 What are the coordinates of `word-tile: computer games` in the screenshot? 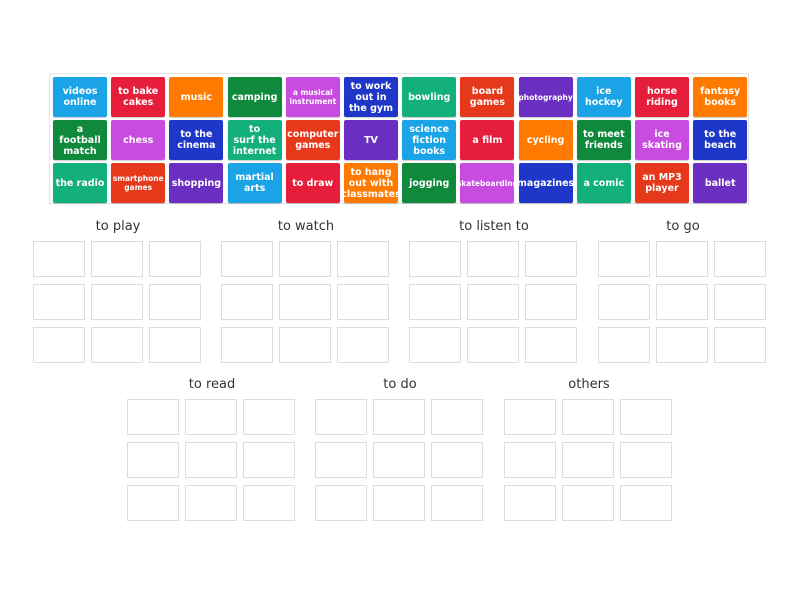 It's located at (312, 140).